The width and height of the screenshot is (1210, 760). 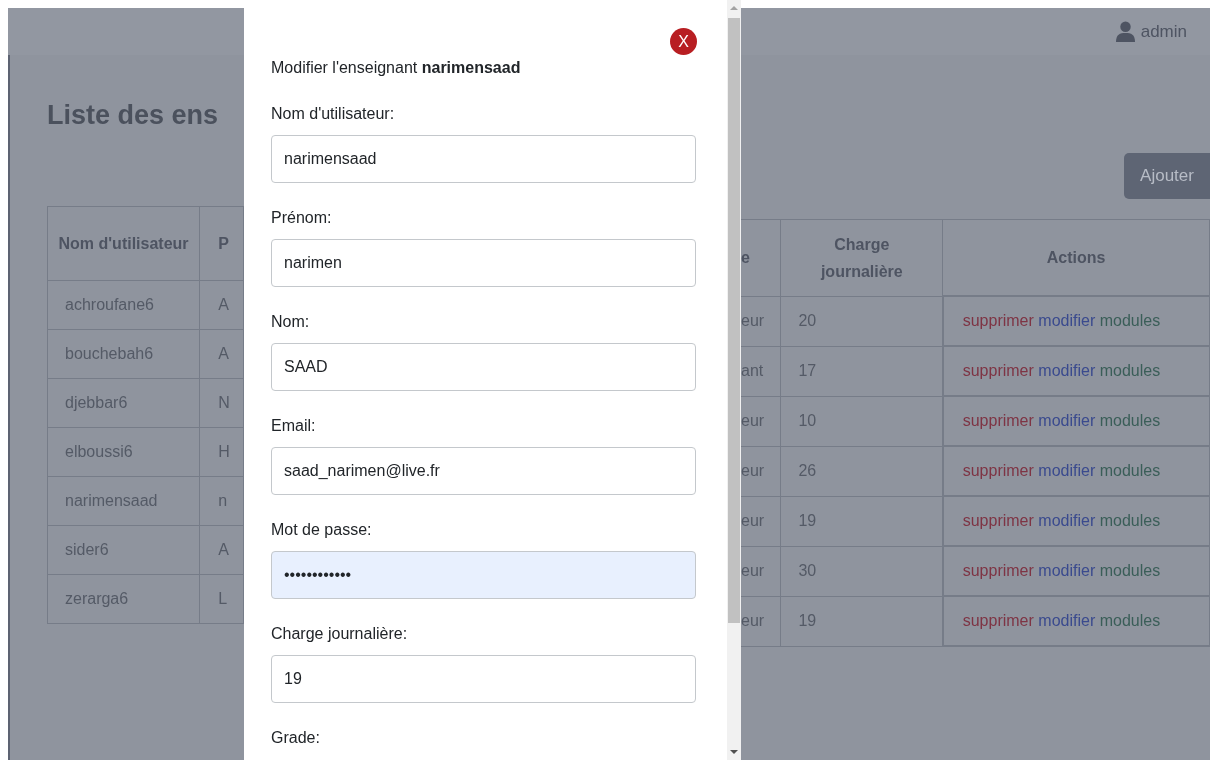 I want to click on field-label: Email:, so click(x=294, y=426).